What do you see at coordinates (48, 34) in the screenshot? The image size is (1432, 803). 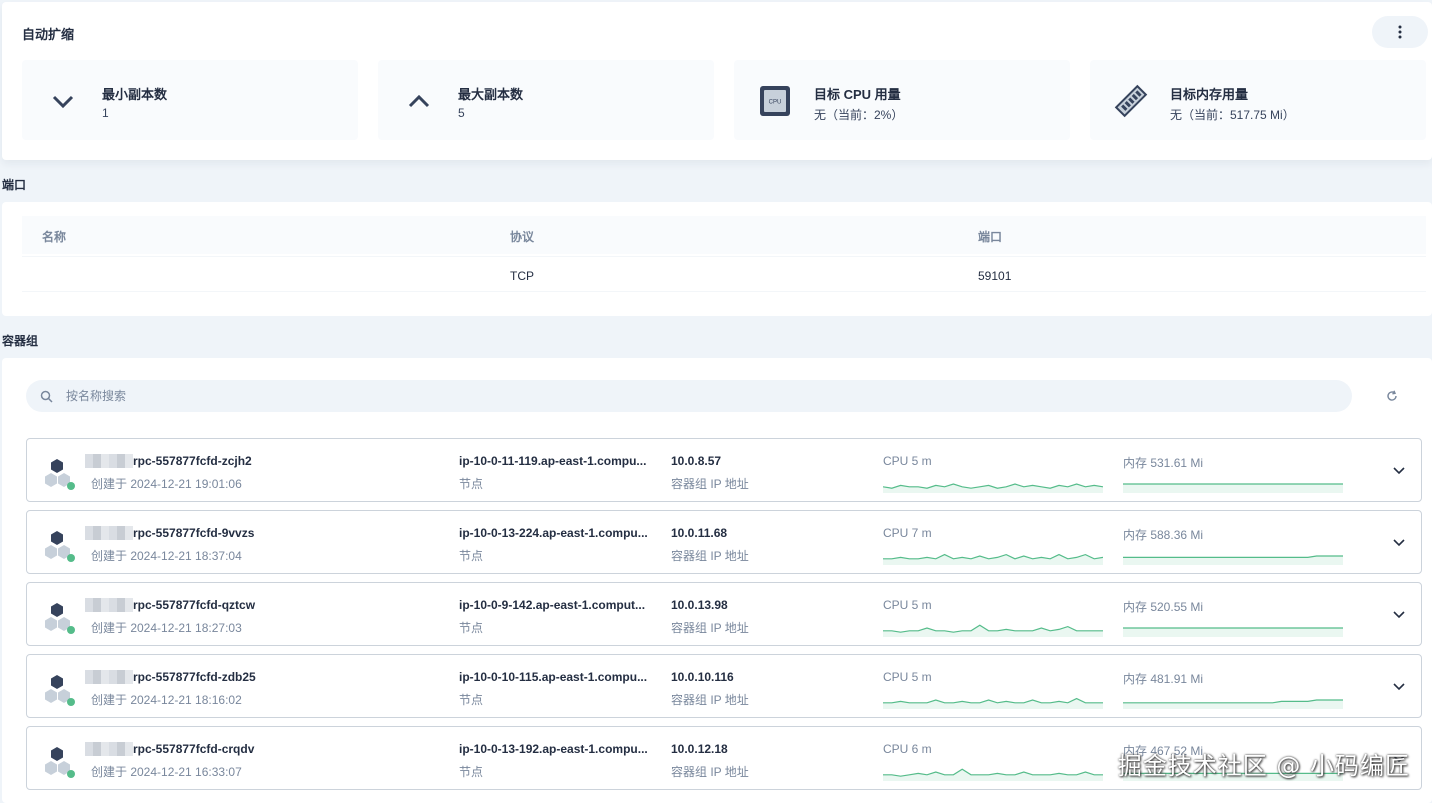 I see `autoscale-title: 自动扩缩` at bounding box center [48, 34].